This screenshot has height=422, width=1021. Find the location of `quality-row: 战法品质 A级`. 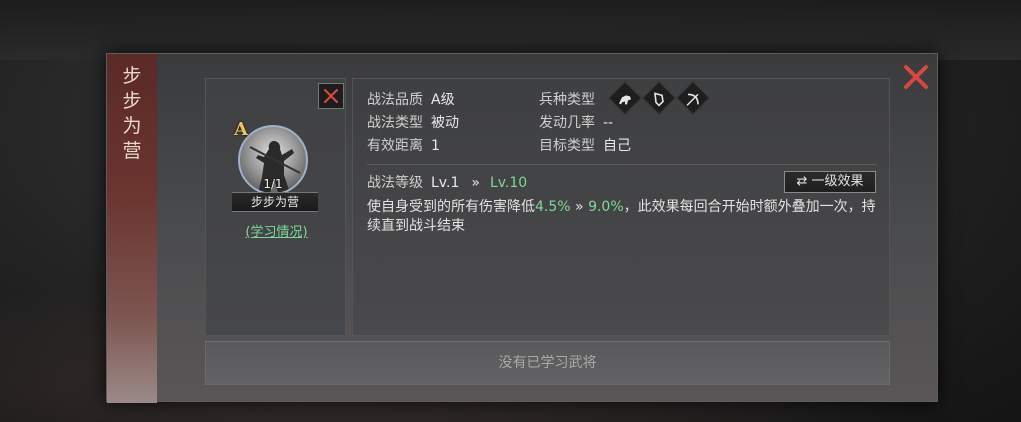

quality-row: 战法品质 A级 is located at coordinates (411, 100).